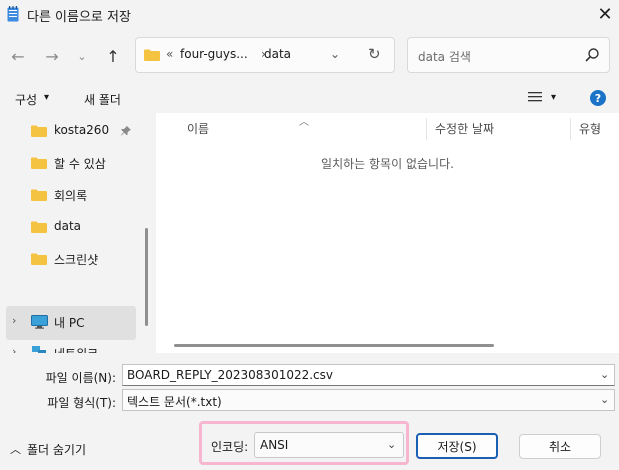 Image resolution: width=619 pixels, height=470 pixels. What do you see at coordinates (277, 54) in the screenshot?
I see `address-segment-current: data` at bounding box center [277, 54].